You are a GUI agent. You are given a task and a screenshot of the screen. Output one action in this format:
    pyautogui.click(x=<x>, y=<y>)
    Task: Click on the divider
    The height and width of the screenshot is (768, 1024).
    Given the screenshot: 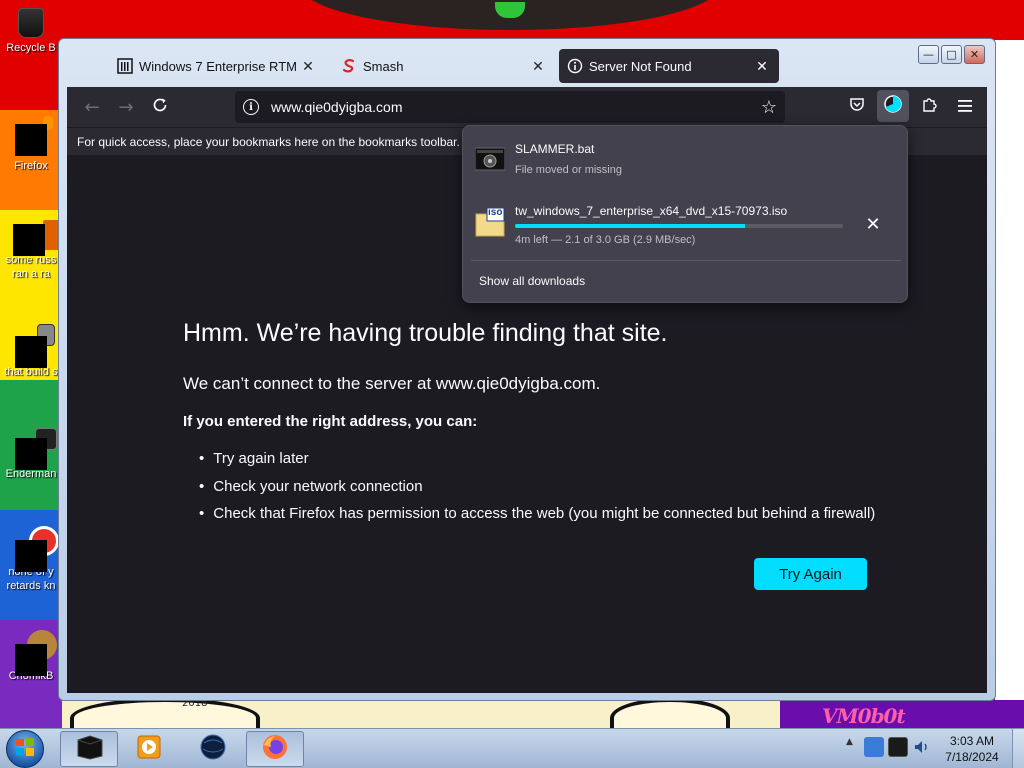 What is the action you would take?
    pyautogui.click(x=686, y=260)
    